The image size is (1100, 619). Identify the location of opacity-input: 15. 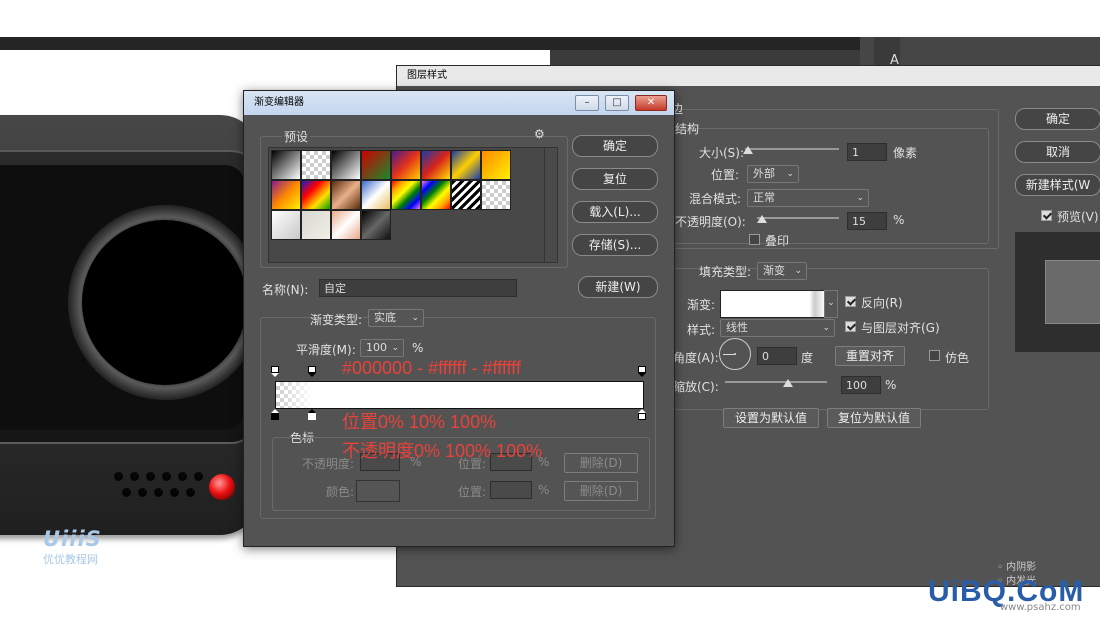
(867, 221).